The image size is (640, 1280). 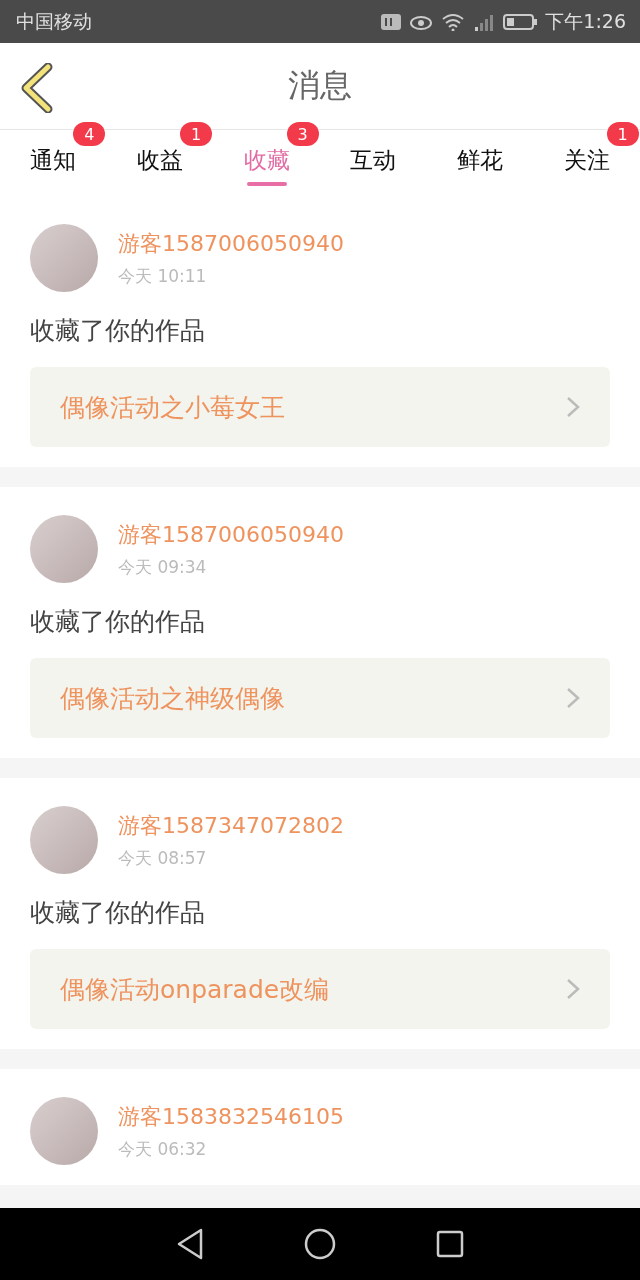 I want to click on back-icon, so click(x=37, y=88).